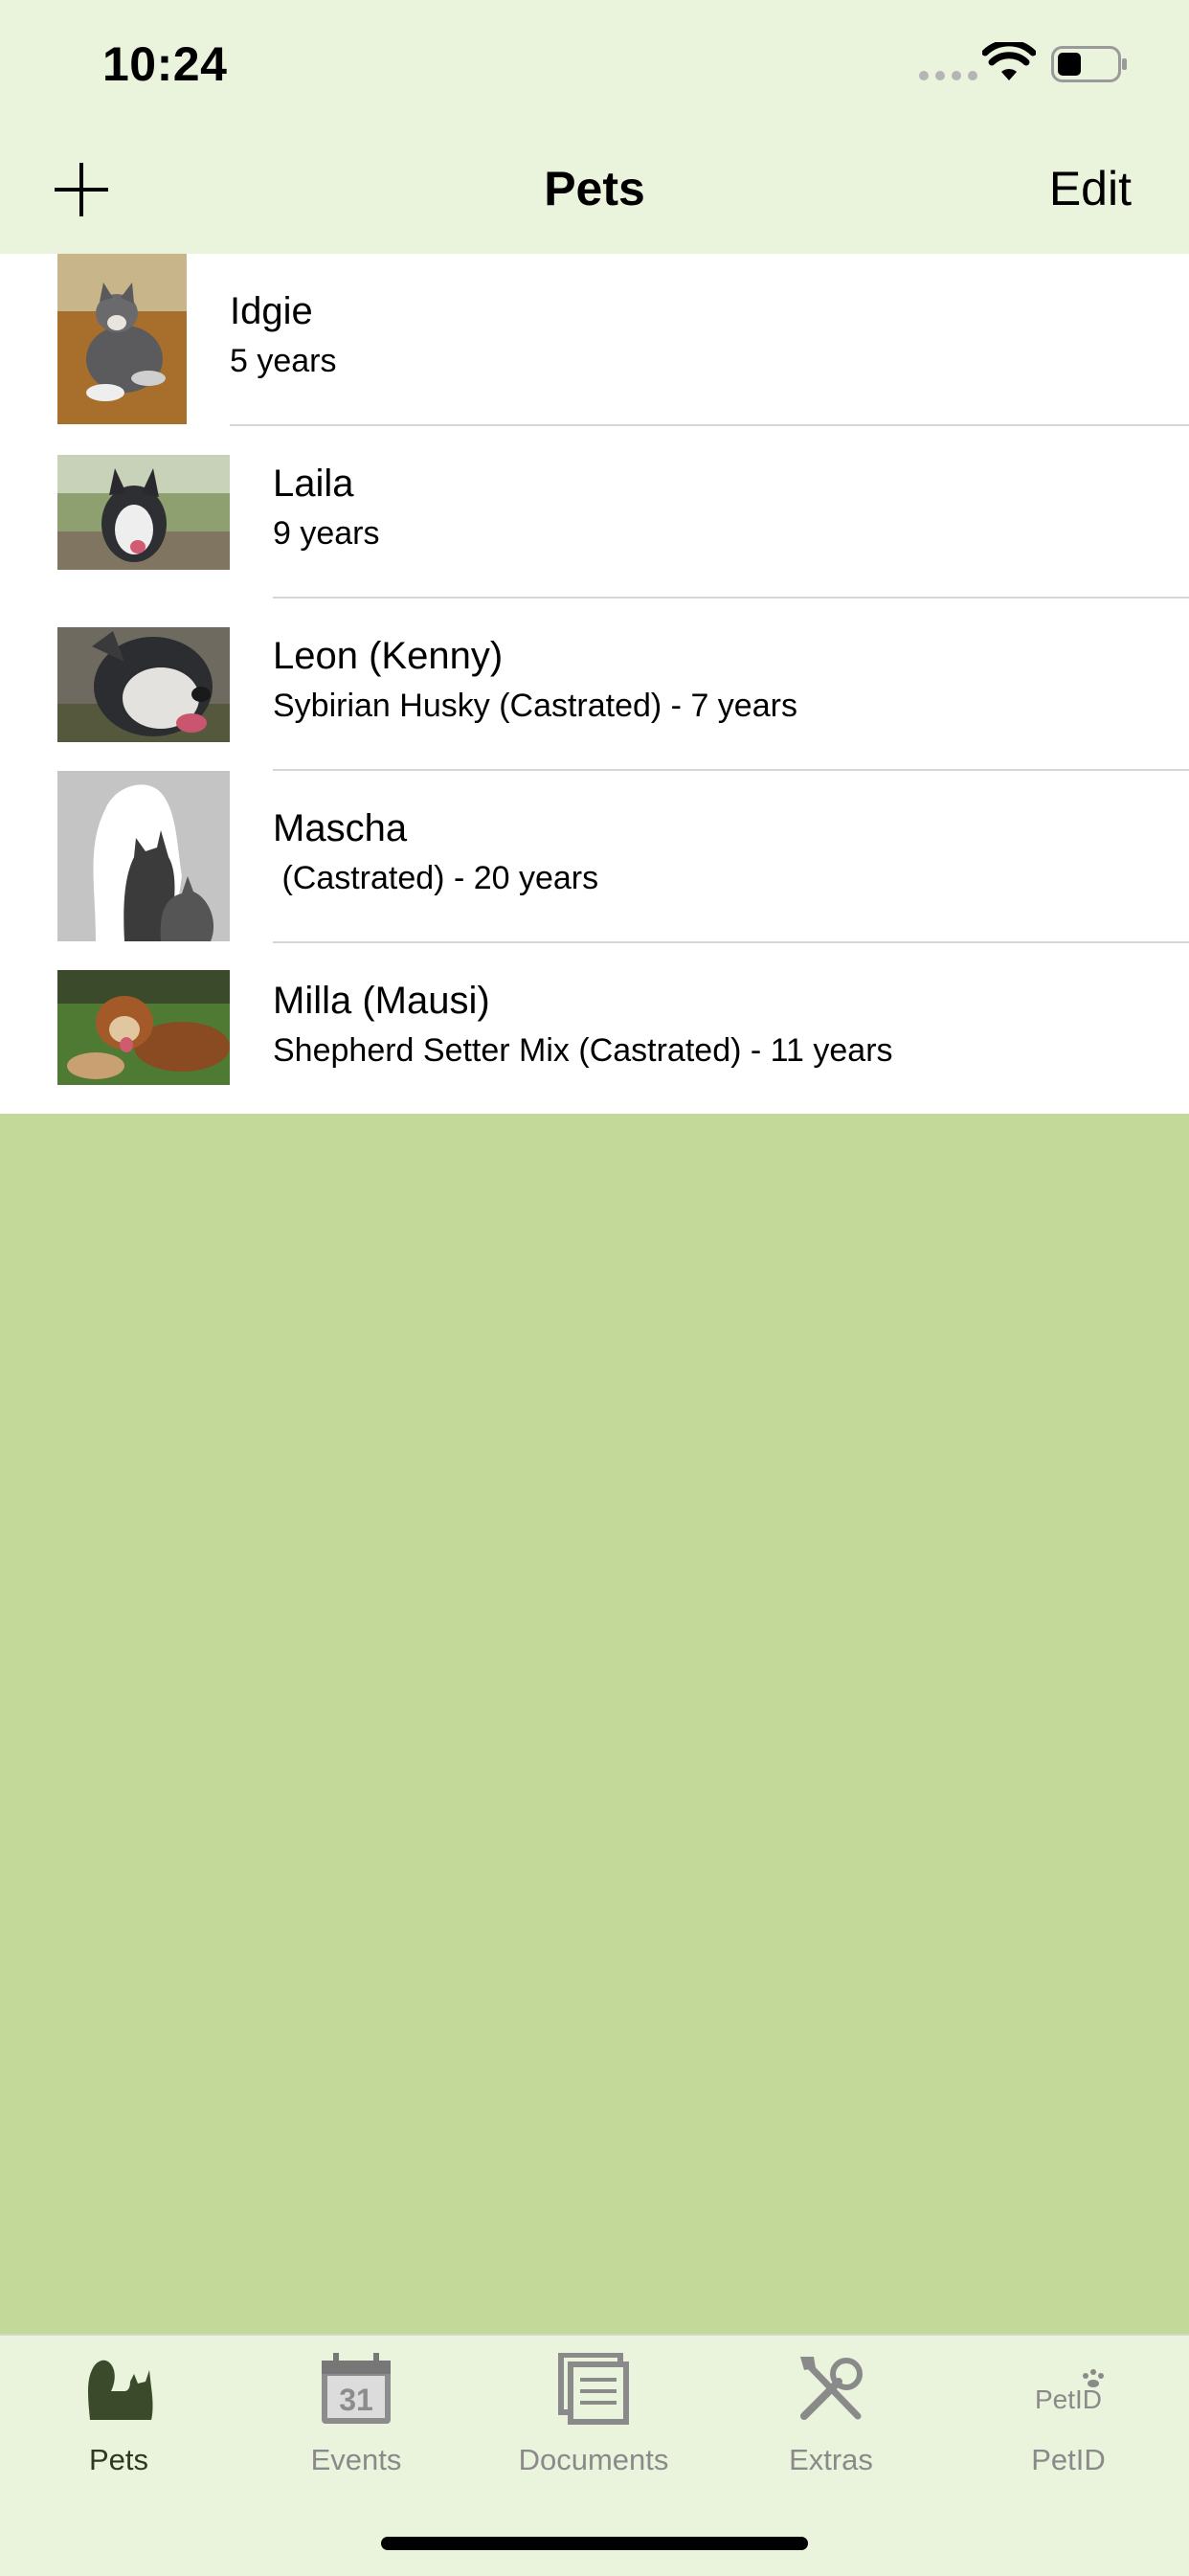  I want to click on pets-icon, so click(120, 2390).